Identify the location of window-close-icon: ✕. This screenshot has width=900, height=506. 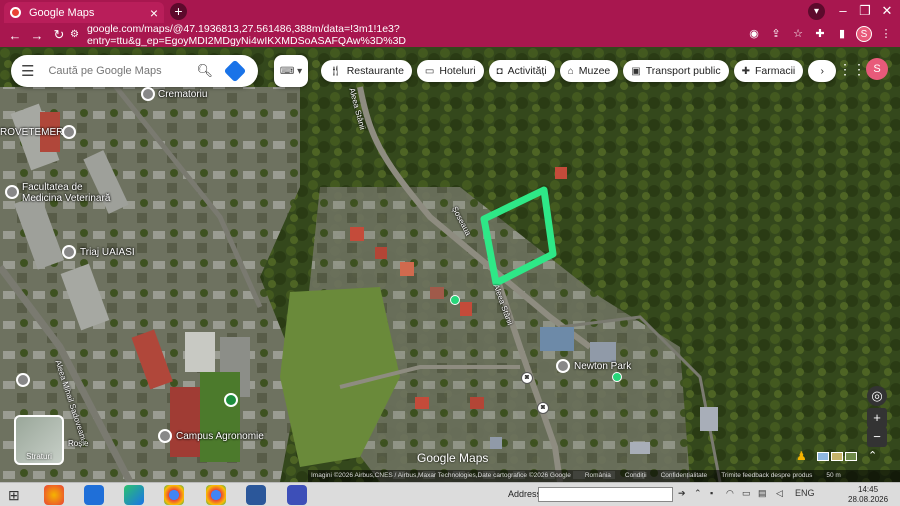
(887, 11).